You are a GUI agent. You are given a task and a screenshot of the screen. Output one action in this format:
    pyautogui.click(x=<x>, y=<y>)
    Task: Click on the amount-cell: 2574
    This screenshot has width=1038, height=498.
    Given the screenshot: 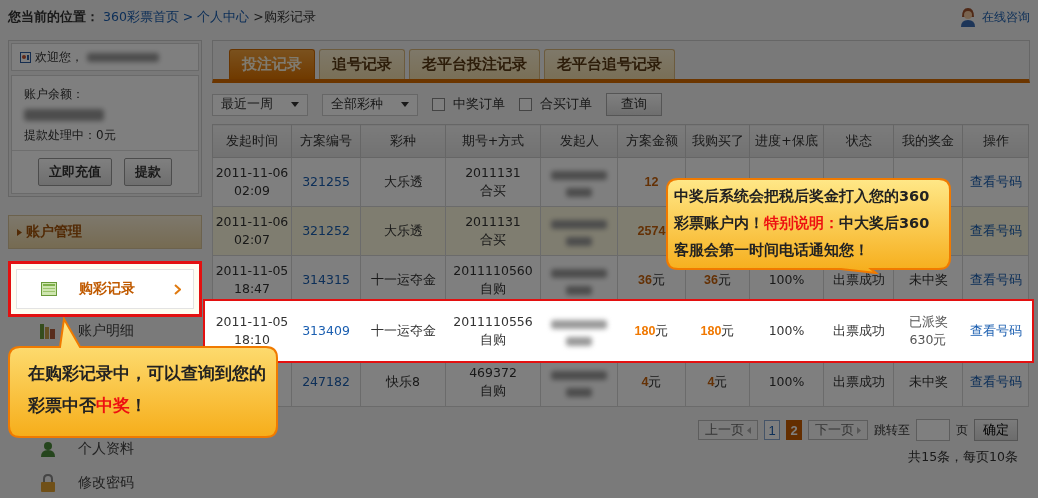 What is the action you would take?
    pyautogui.click(x=651, y=230)
    